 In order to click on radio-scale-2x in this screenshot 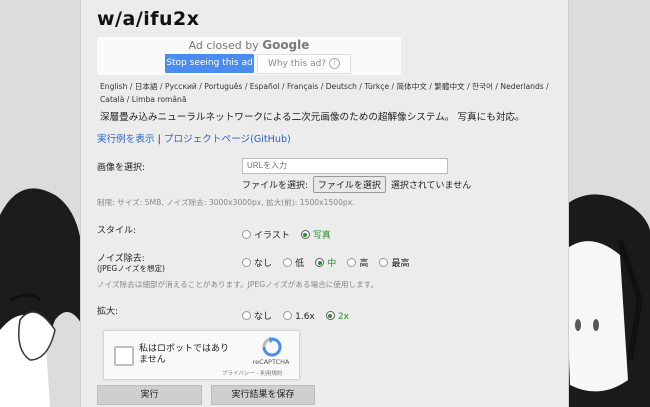, I will do `click(330, 315)`.